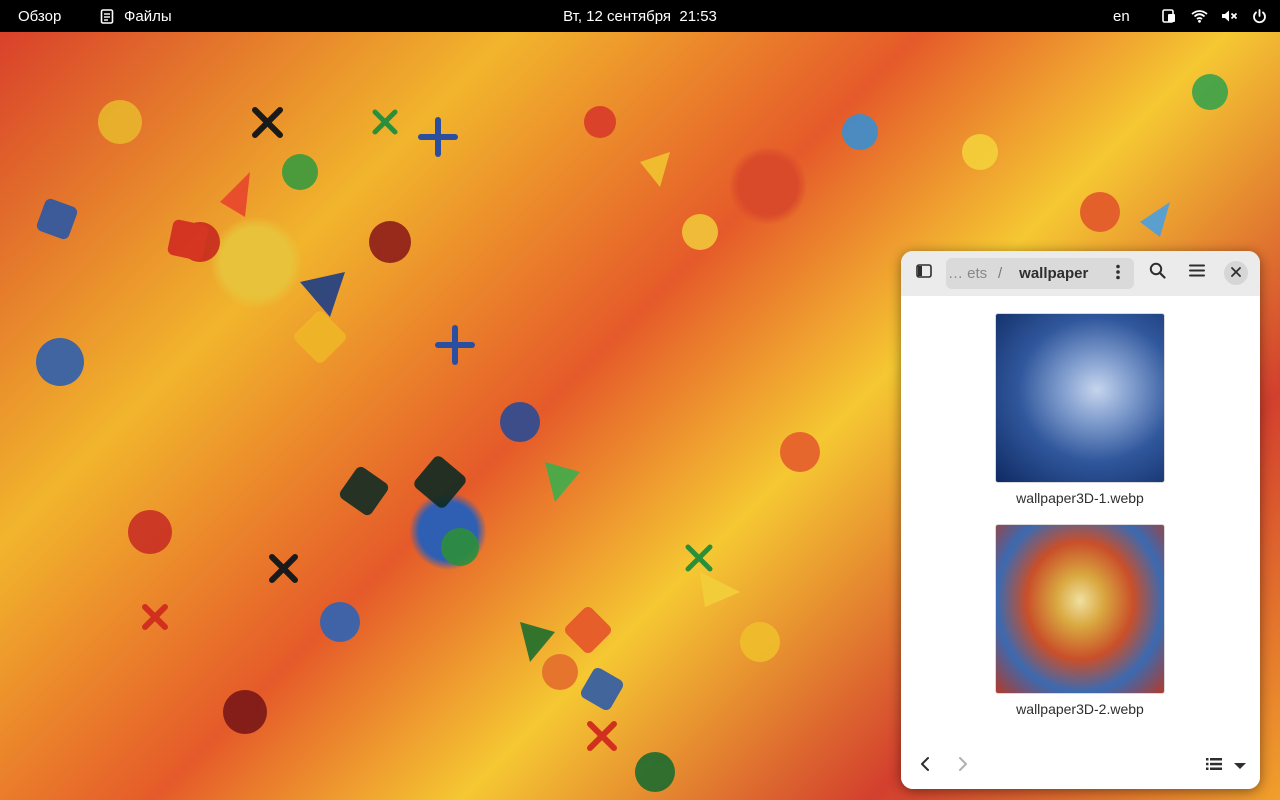 Image resolution: width=1280 pixels, height=800 pixels. I want to click on file-name: wallpaper3D-2.webp, so click(1080, 709).